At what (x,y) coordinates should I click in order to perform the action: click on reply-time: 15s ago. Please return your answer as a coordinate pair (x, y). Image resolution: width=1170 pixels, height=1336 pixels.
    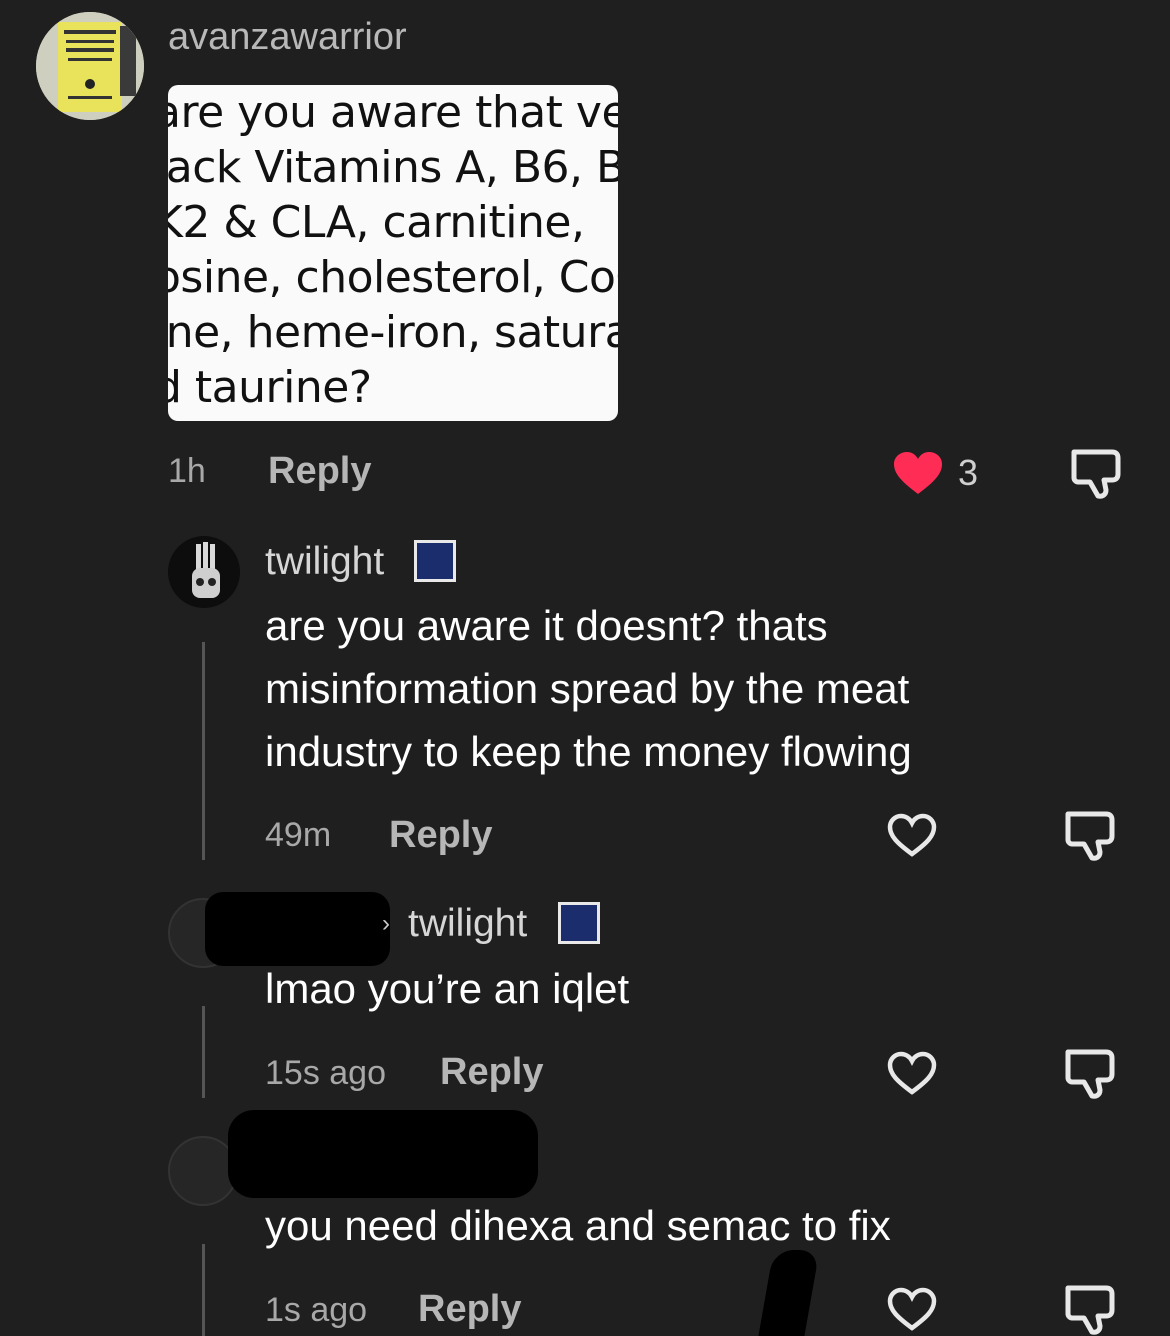
    Looking at the image, I should click on (325, 1073).